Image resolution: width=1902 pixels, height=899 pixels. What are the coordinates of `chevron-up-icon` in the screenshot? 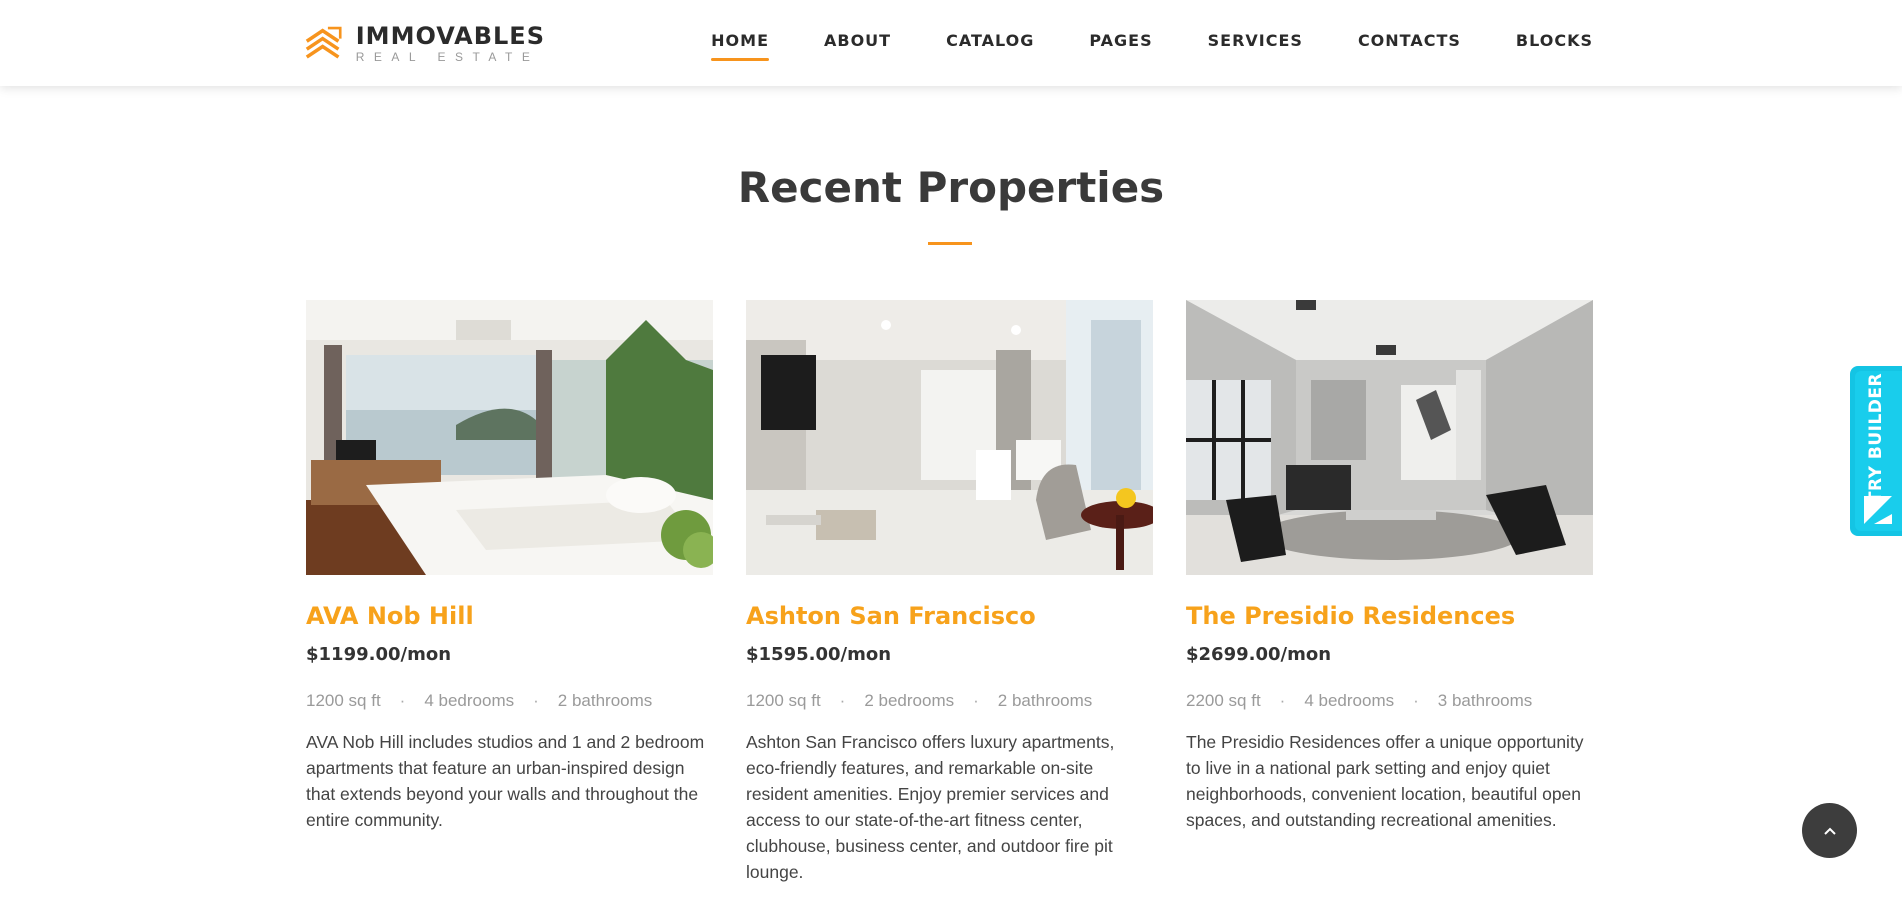 It's located at (1829, 831).